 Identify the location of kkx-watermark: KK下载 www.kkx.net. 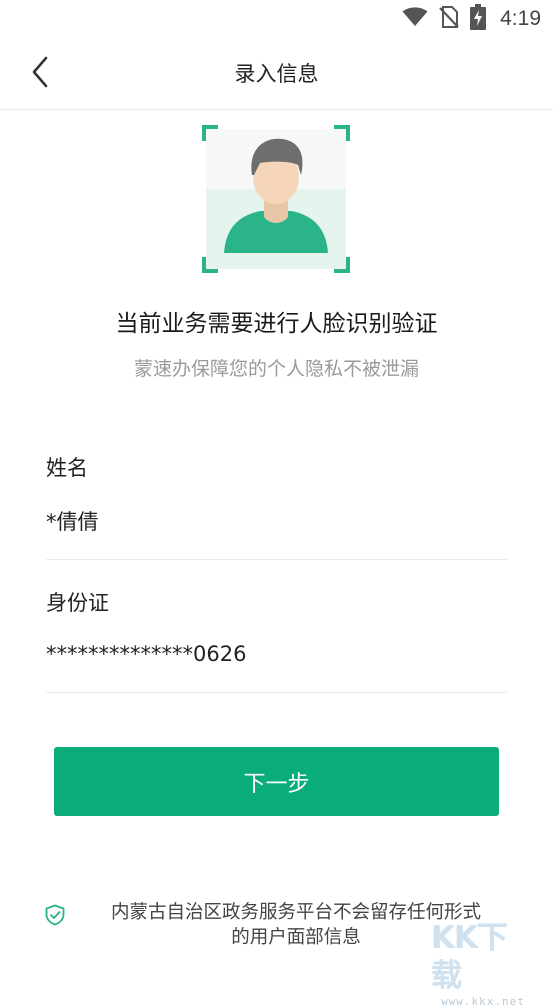
(483, 963).